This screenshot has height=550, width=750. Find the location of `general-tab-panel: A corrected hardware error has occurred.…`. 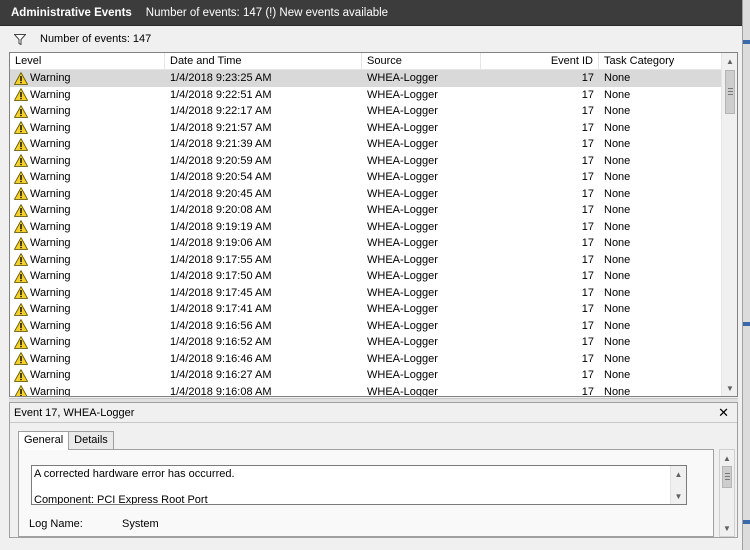

general-tab-panel: A corrected hardware error has occurred.… is located at coordinates (366, 493).